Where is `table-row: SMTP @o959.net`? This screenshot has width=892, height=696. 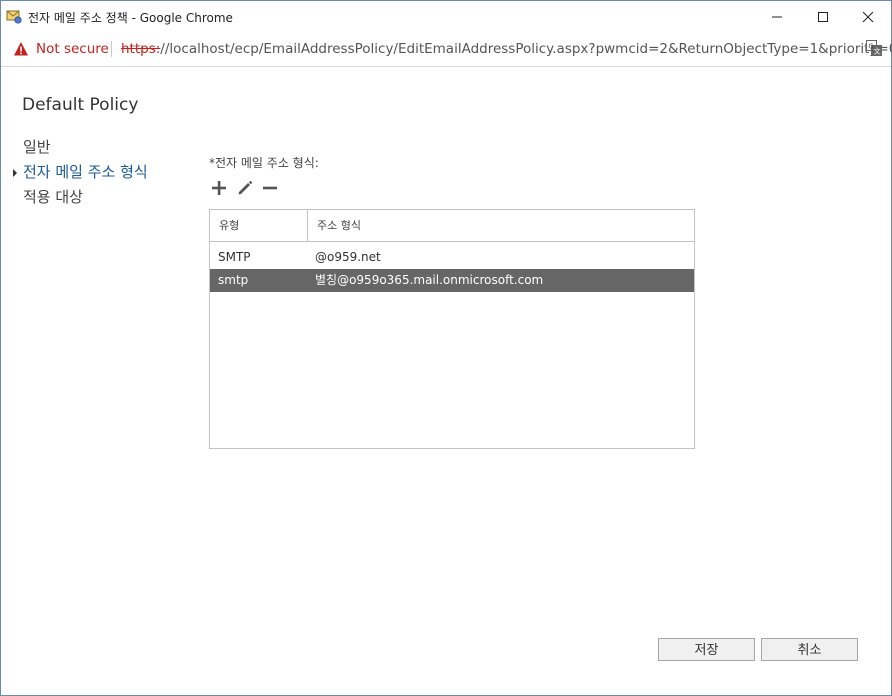
table-row: SMTP @o959.net is located at coordinates (452, 257).